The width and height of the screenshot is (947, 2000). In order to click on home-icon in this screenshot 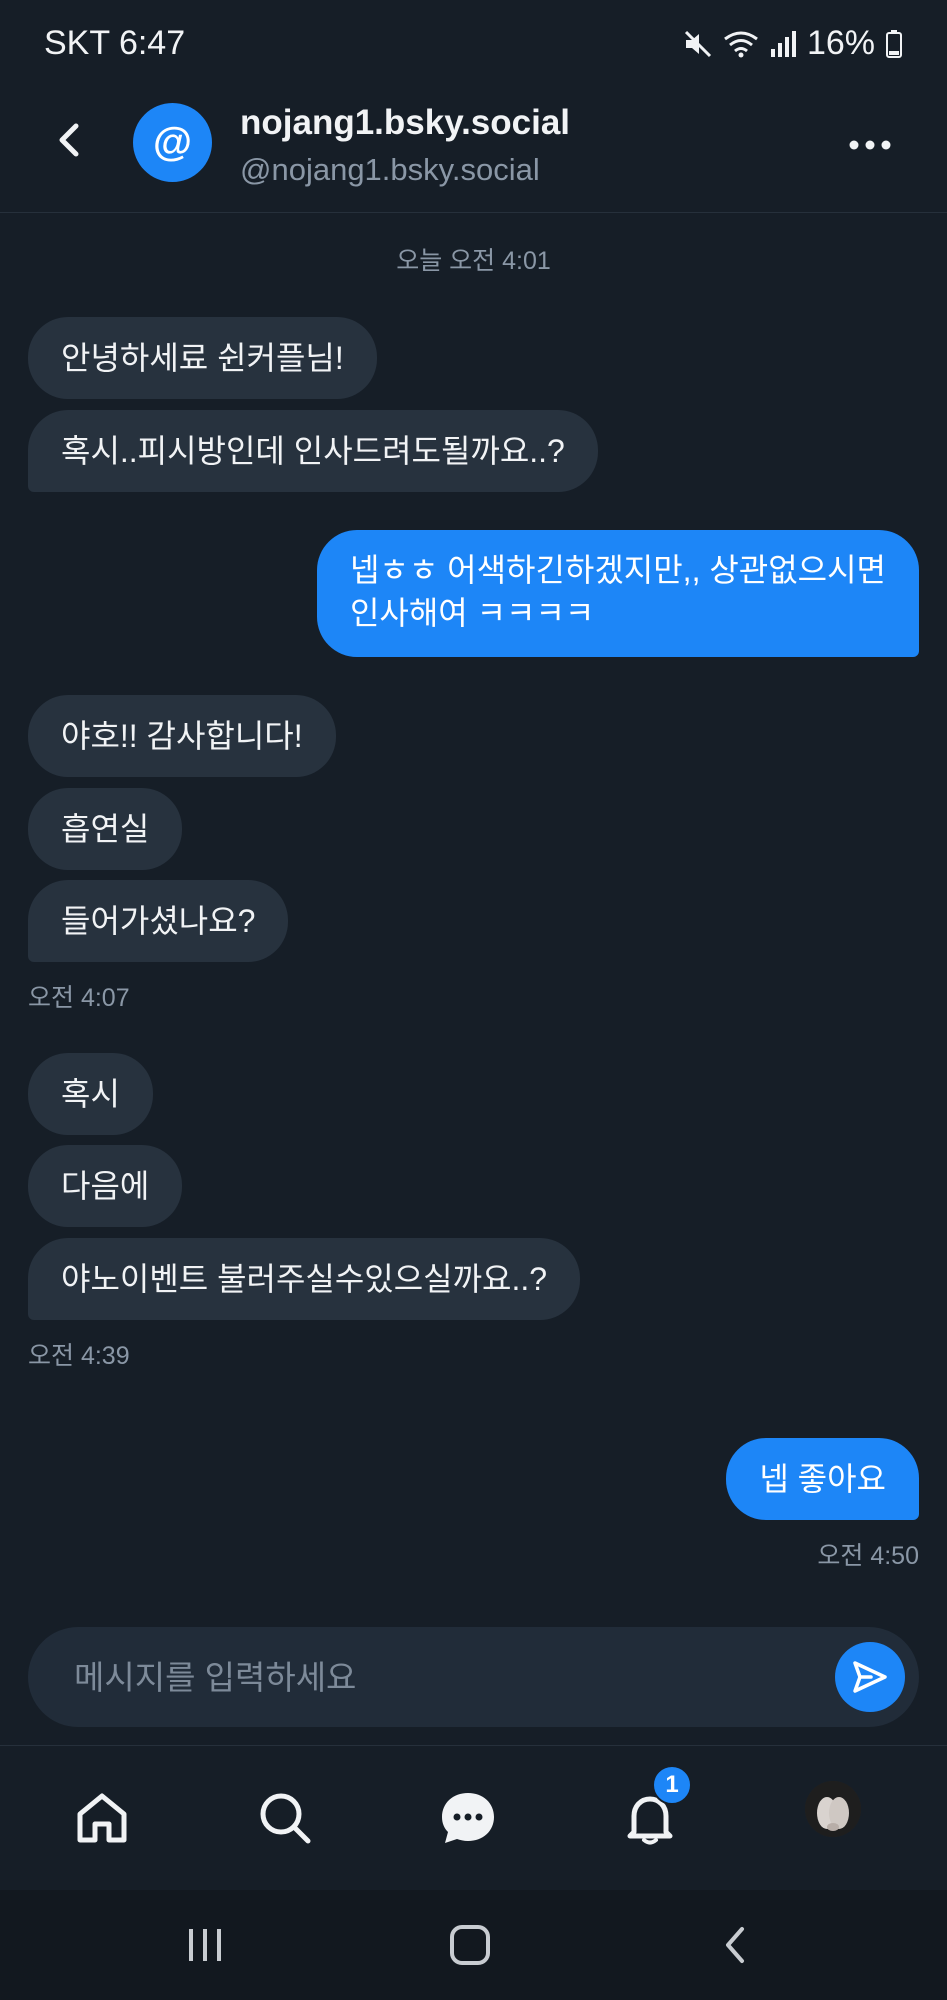, I will do `click(102, 1818)`.